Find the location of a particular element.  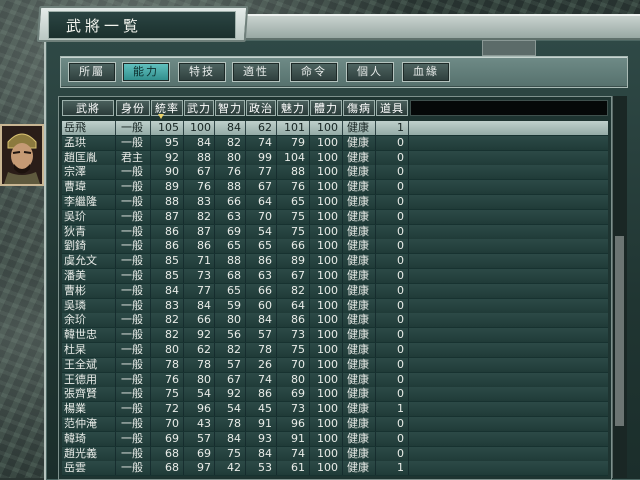

table-row: 趙光義 一般 68 69 75 84 74 100 健康 0 is located at coordinates (335, 454).